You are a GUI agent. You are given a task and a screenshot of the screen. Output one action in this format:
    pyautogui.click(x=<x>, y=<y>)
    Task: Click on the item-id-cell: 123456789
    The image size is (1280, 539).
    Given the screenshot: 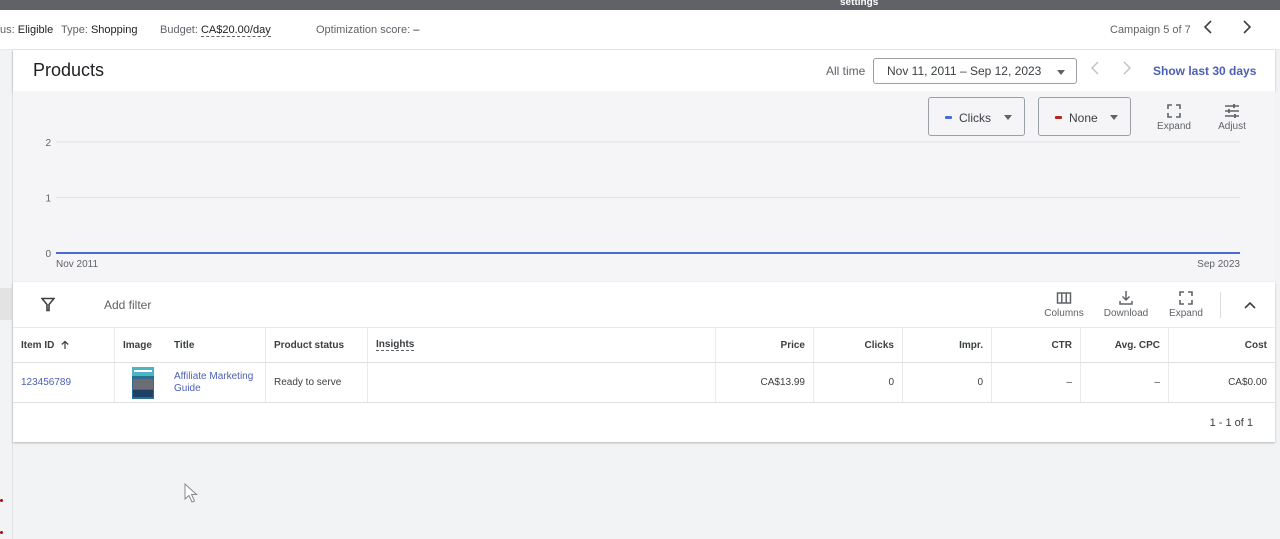 What is the action you would take?
    pyautogui.click(x=64, y=382)
    